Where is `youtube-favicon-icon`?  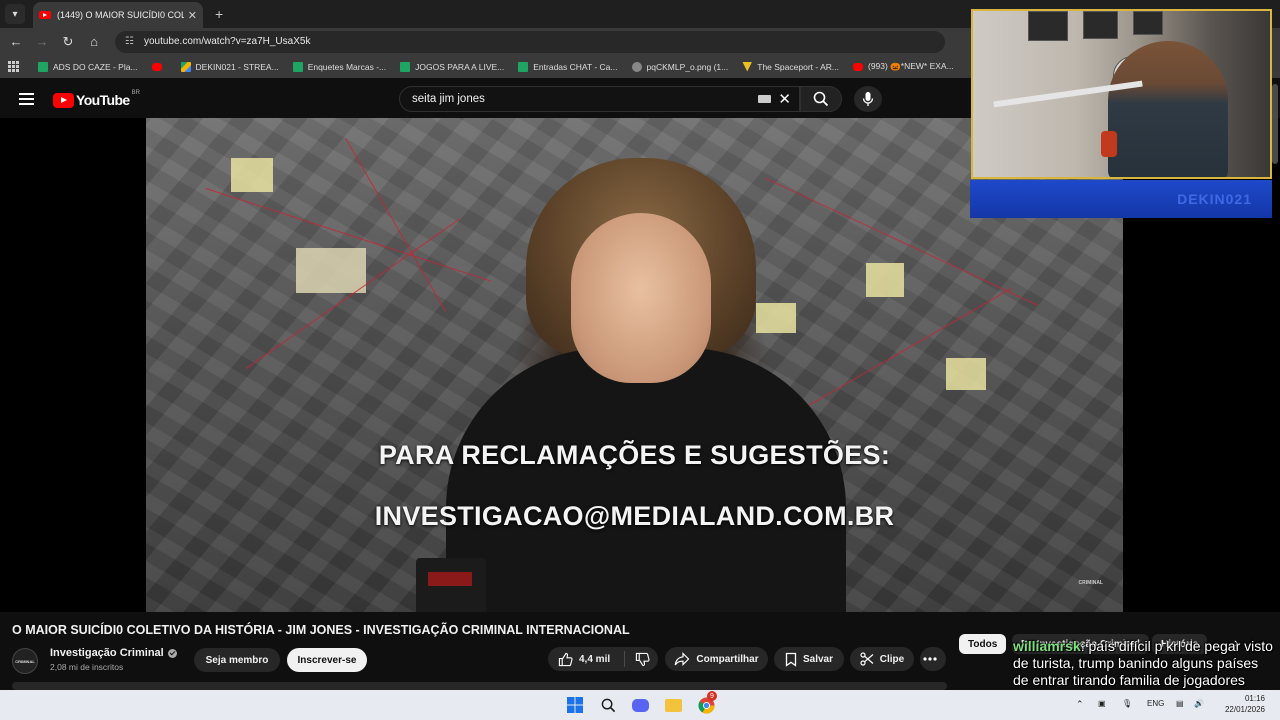 youtube-favicon-icon is located at coordinates (45, 15).